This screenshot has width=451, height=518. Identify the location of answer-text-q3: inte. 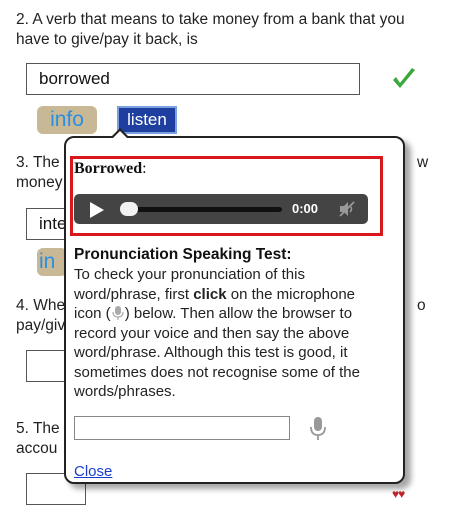
(53, 223).